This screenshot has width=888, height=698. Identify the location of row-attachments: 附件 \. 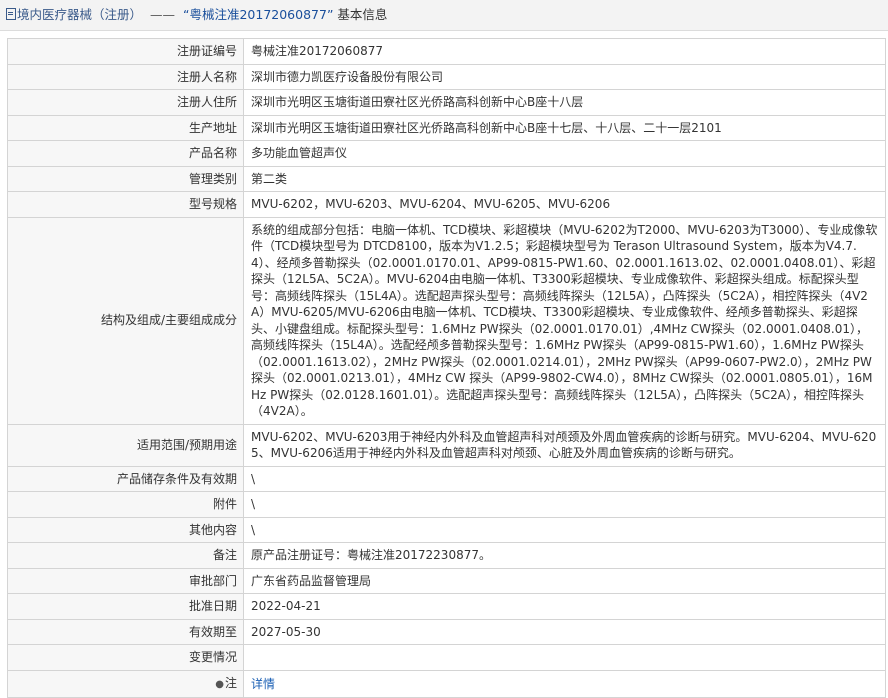
(446, 504).